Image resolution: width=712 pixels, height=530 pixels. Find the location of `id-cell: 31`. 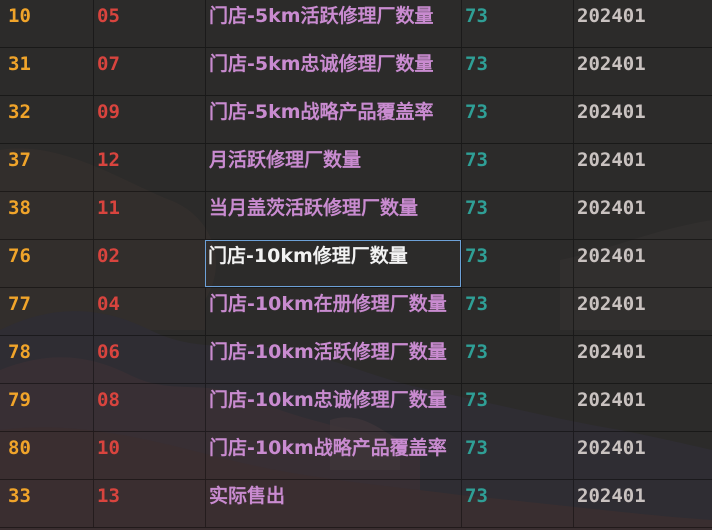

id-cell: 31 is located at coordinates (46, 71).